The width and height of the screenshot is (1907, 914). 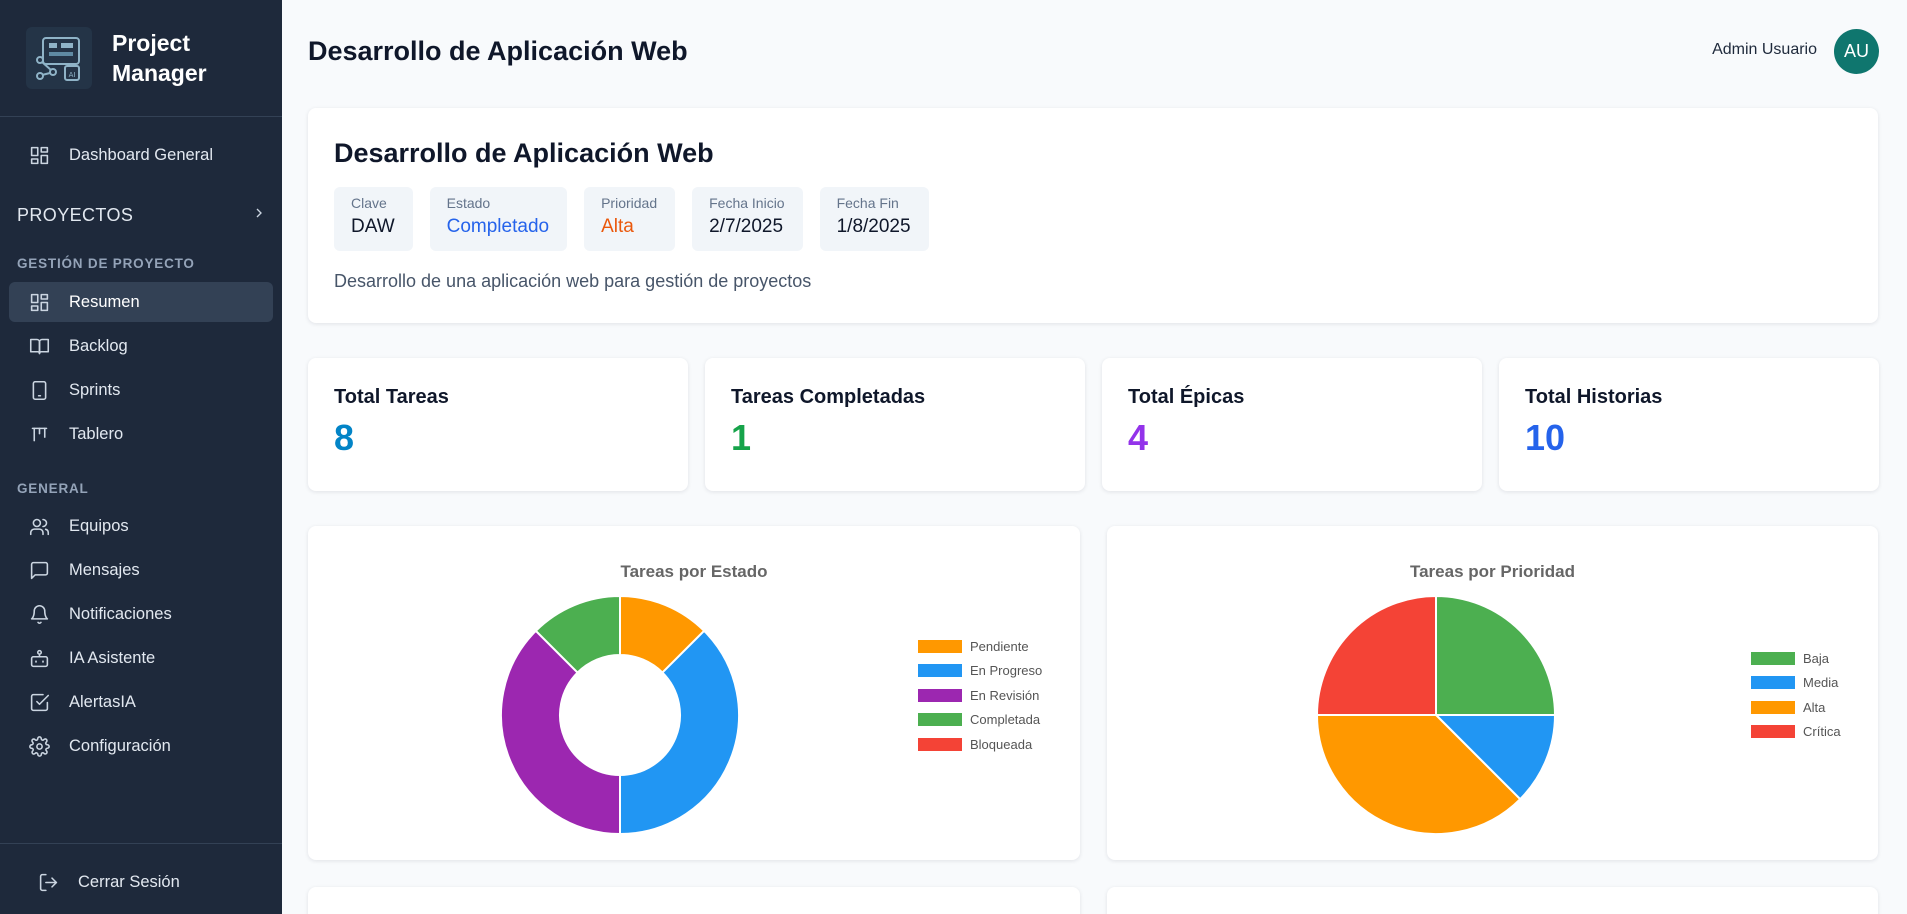 What do you see at coordinates (39, 570) in the screenshot?
I see `message-icon` at bounding box center [39, 570].